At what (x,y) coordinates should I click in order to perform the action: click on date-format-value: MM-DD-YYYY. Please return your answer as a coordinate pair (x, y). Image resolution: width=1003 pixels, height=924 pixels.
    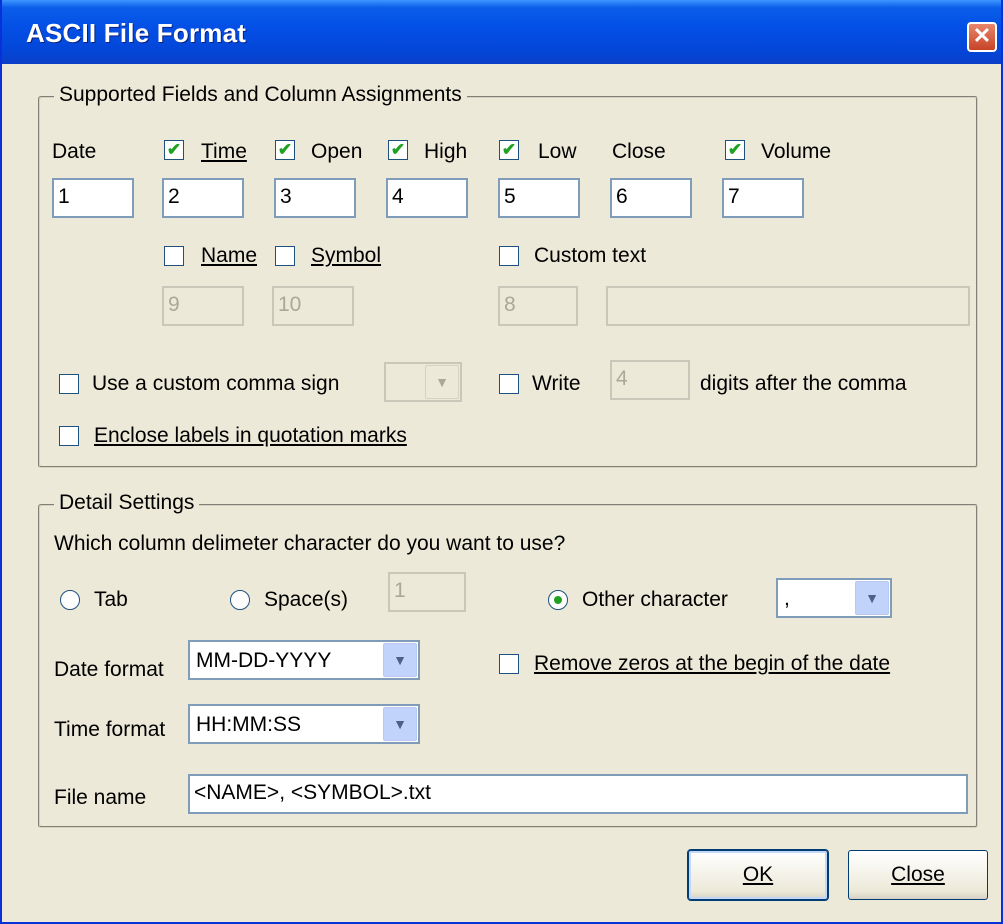
    Looking at the image, I should click on (264, 660).